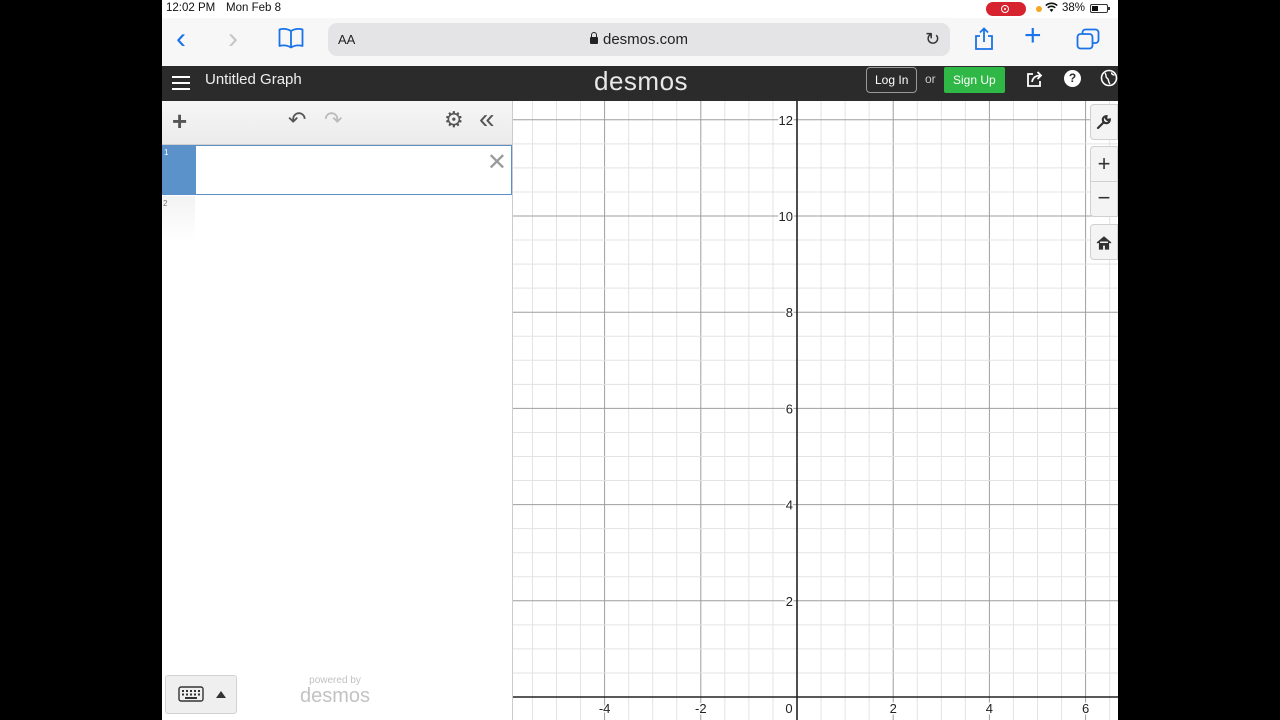 Image resolution: width=1280 pixels, height=720 pixels. What do you see at coordinates (253, 79) in the screenshot?
I see `graph-title: Untitled Graph` at bounding box center [253, 79].